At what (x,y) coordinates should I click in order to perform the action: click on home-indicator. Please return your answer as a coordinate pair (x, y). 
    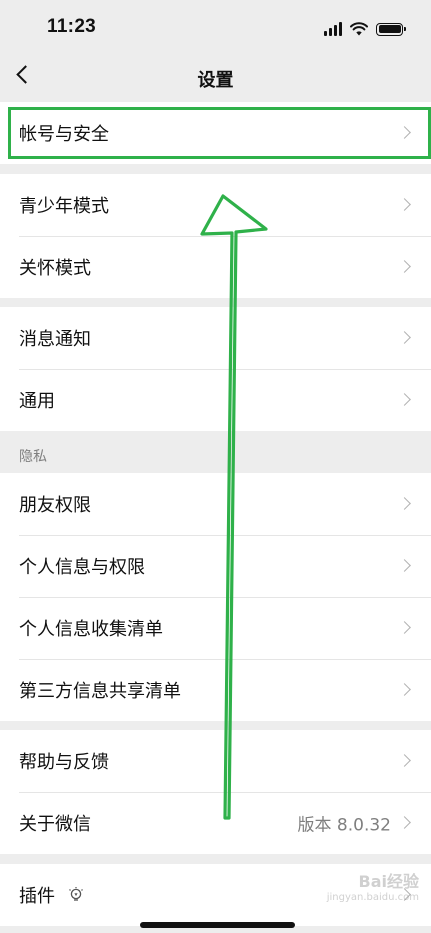
    Looking at the image, I should click on (217, 925).